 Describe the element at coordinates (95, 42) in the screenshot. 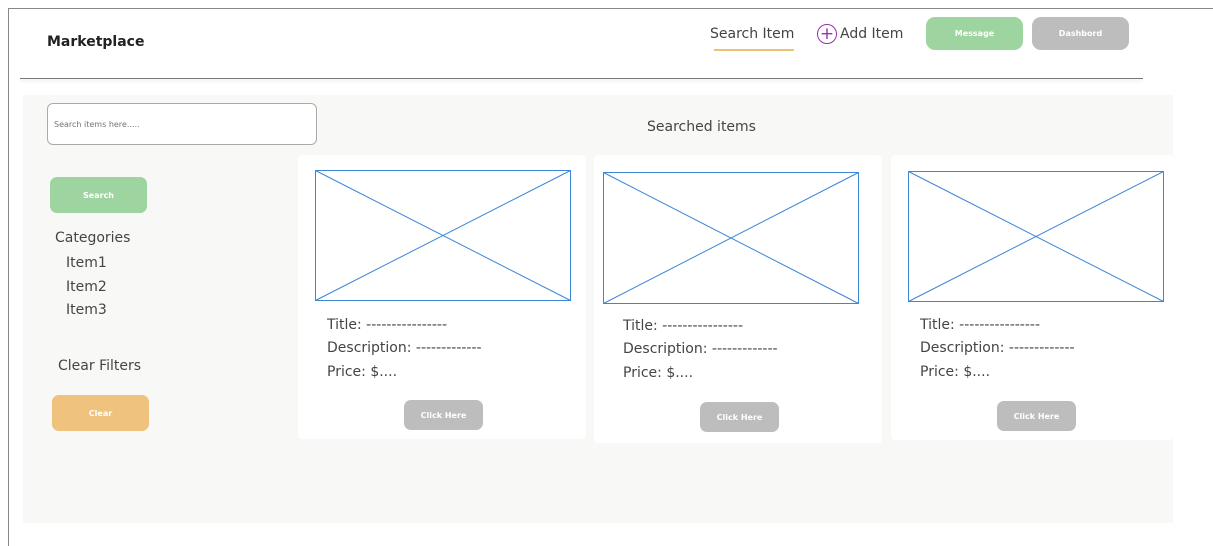

I see `brand-logo: Marketplace` at that location.